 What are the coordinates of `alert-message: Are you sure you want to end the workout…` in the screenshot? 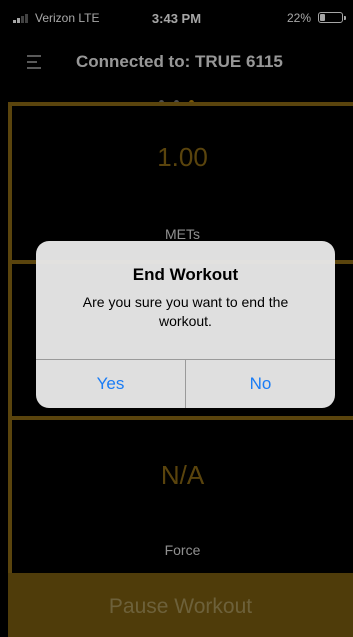 It's located at (185, 311).